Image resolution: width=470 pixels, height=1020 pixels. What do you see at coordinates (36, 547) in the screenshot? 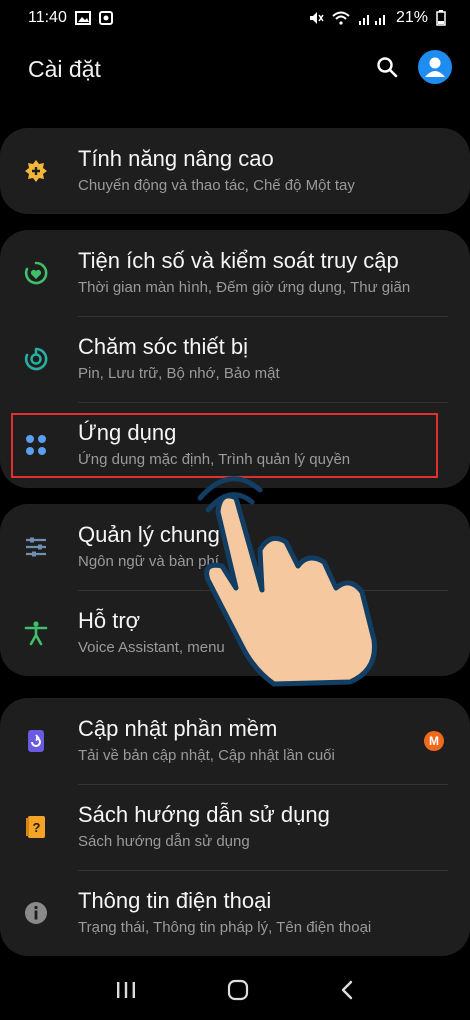
I see `general-management-icon` at bounding box center [36, 547].